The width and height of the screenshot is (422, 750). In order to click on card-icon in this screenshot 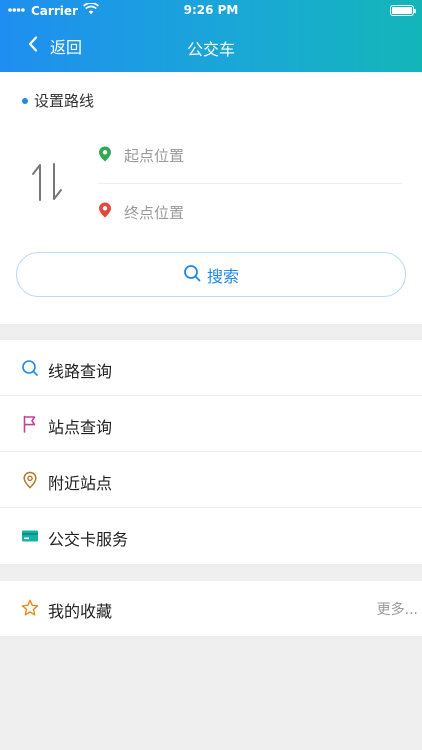, I will do `click(30, 536)`.